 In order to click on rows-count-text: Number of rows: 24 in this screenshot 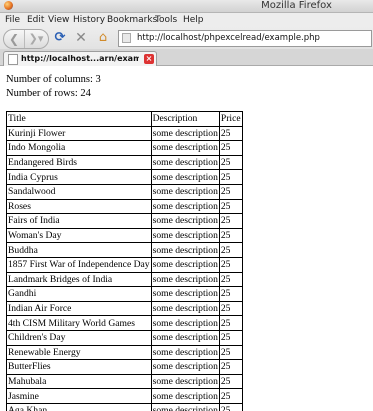, I will do `click(48, 93)`.